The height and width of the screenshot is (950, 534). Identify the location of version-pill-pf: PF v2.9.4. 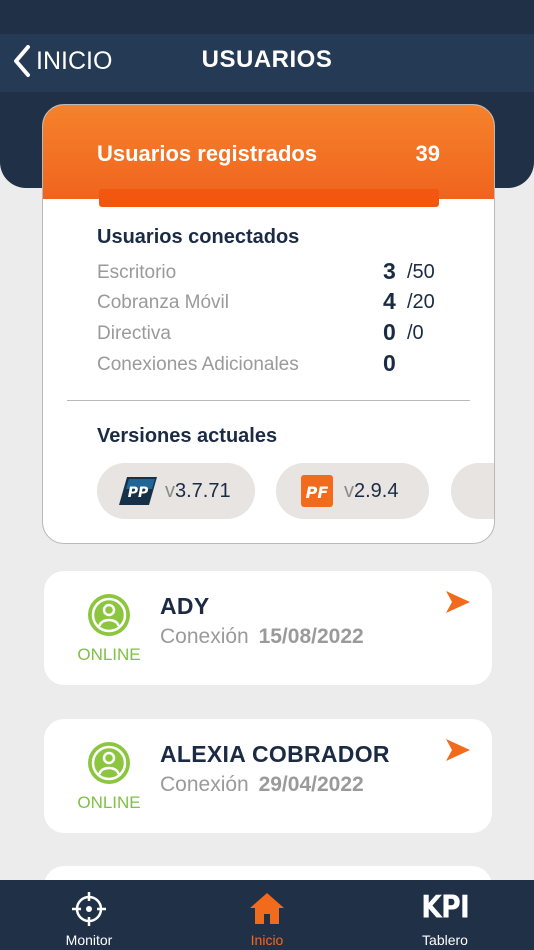
(352, 491).